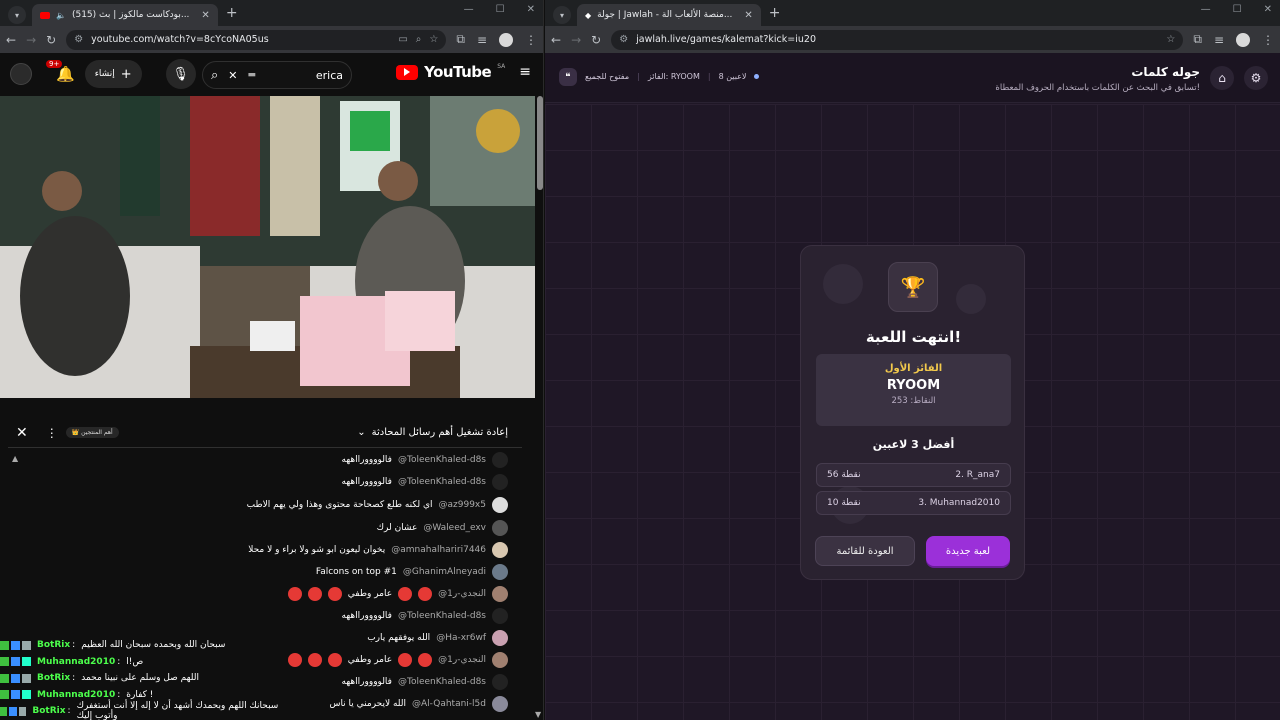 The image size is (1280, 720). I want to click on voice-search-icon: 🎙, so click(180, 74).